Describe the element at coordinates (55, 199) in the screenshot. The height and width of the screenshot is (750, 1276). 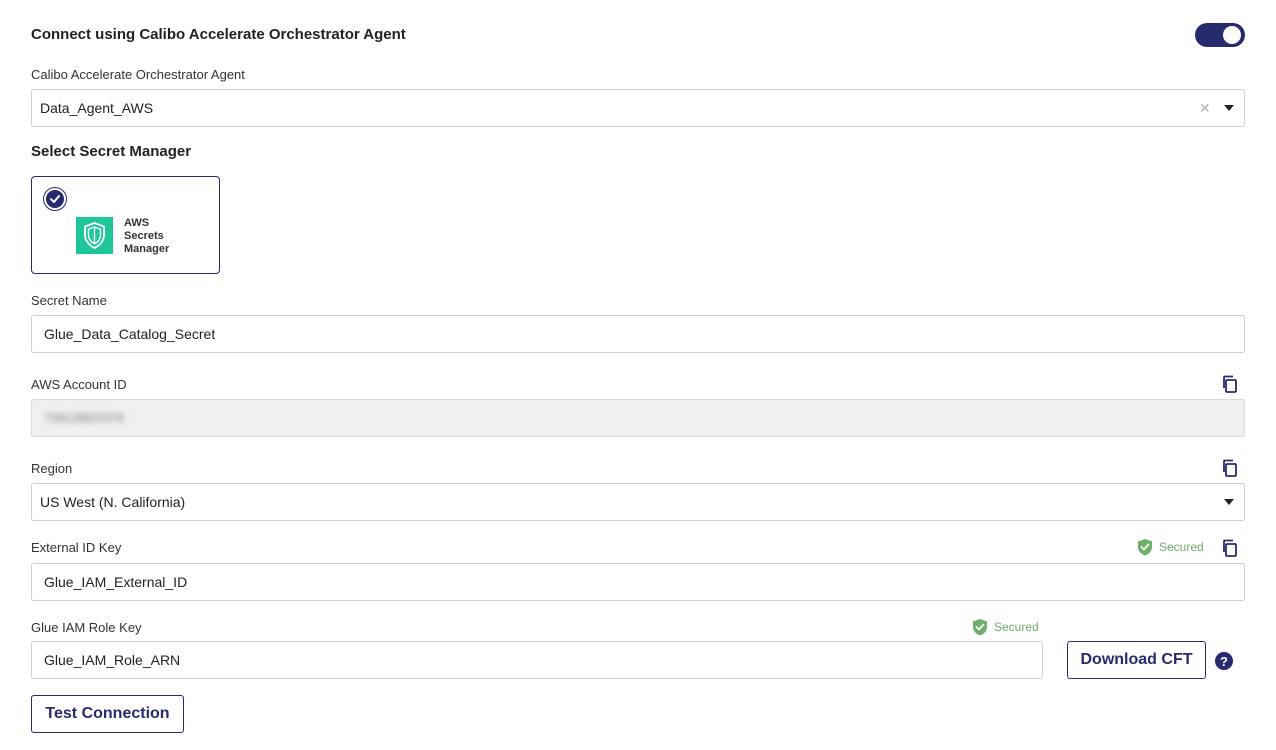
I see `check-icon` at that location.